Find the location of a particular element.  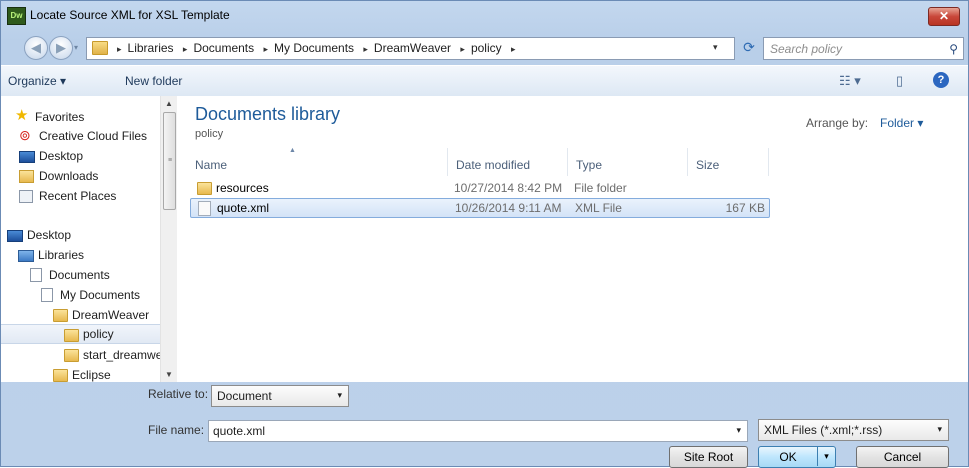

nav-start-dreamweaver: start_dreamweaver is located at coordinates (81, 355).